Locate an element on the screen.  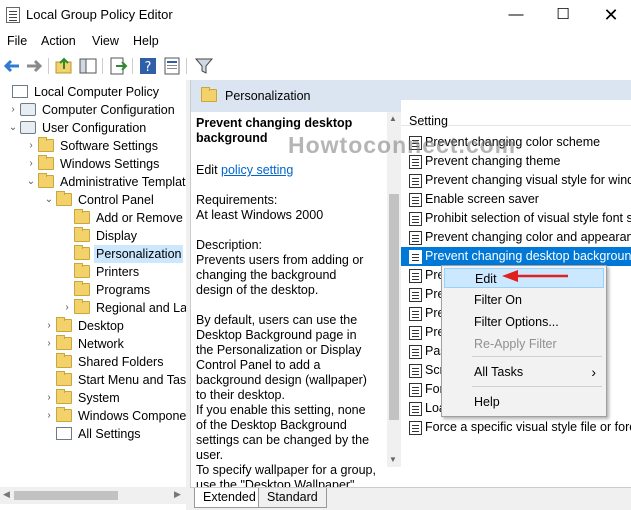
minimize-button: — is located at coordinates (516, 15).